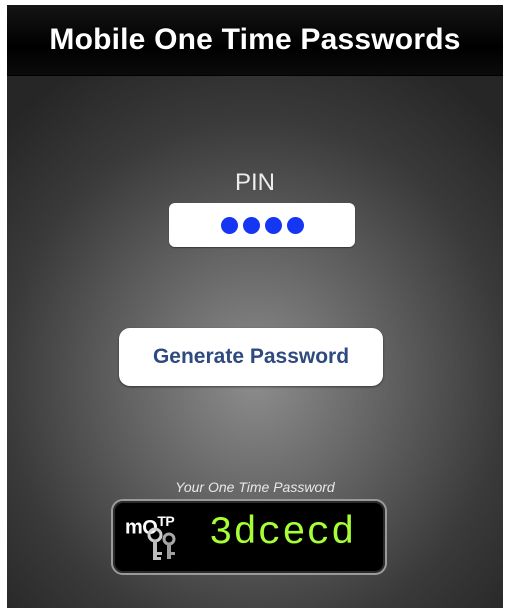  Describe the element at coordinates (255, 487) in the screenshot. I see `otp-caption: Your One Time Password` at that location.